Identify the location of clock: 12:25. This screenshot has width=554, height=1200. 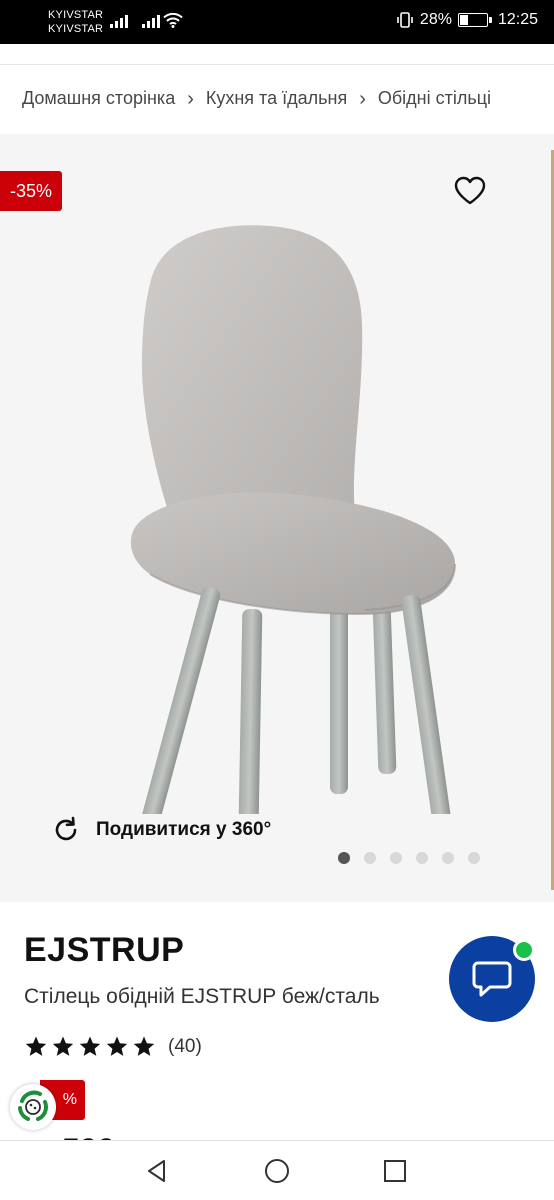
(517, 19).